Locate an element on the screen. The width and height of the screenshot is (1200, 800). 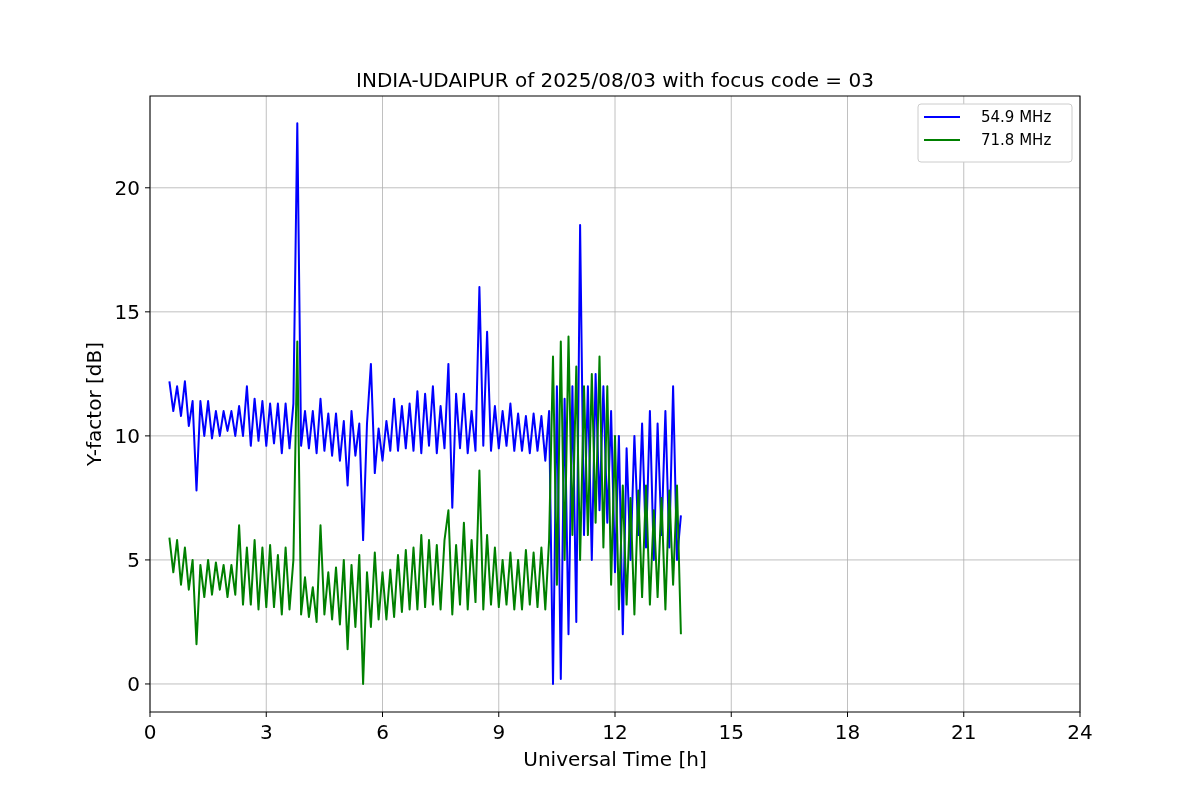
tick-label: 18 is located at coordinates (847, 732).